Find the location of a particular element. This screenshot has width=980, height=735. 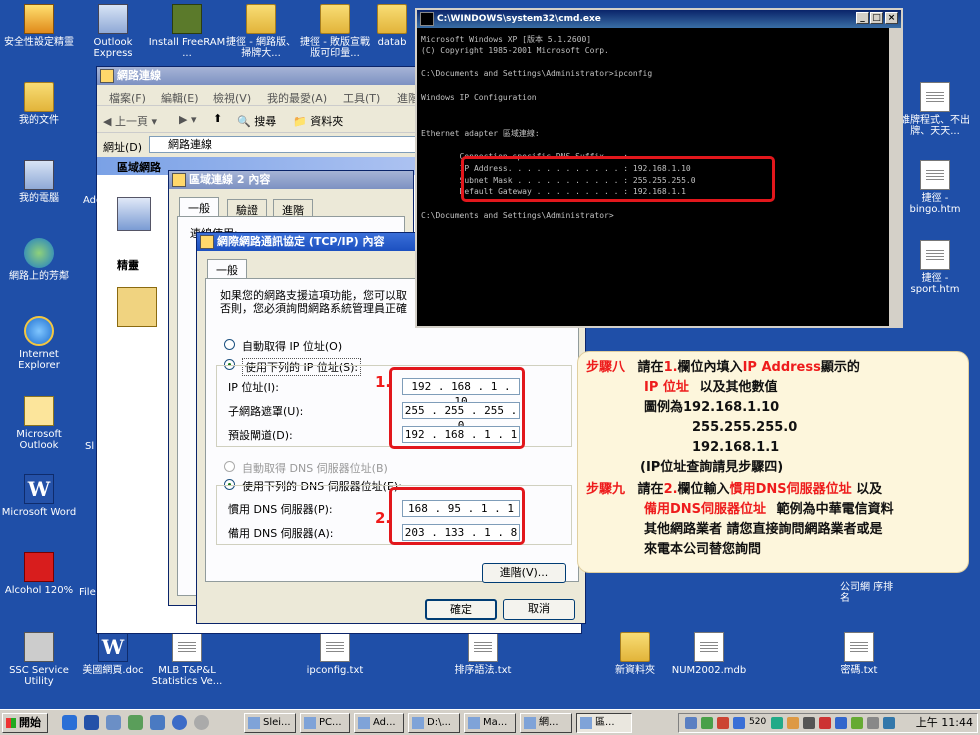

alcohol-icon is located at coordinates (39, 567).